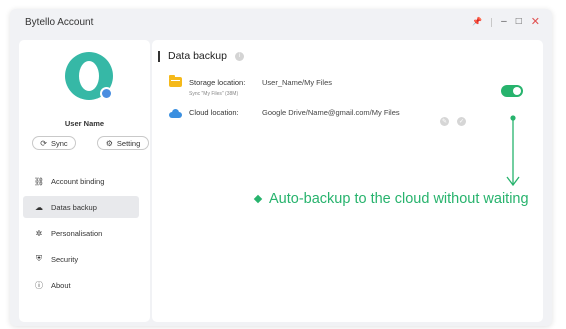  Describe the element at coordinates (251, 81) in the screenshot. I see `storage-location-row: Storage location: User_Name/My Files` at that location.